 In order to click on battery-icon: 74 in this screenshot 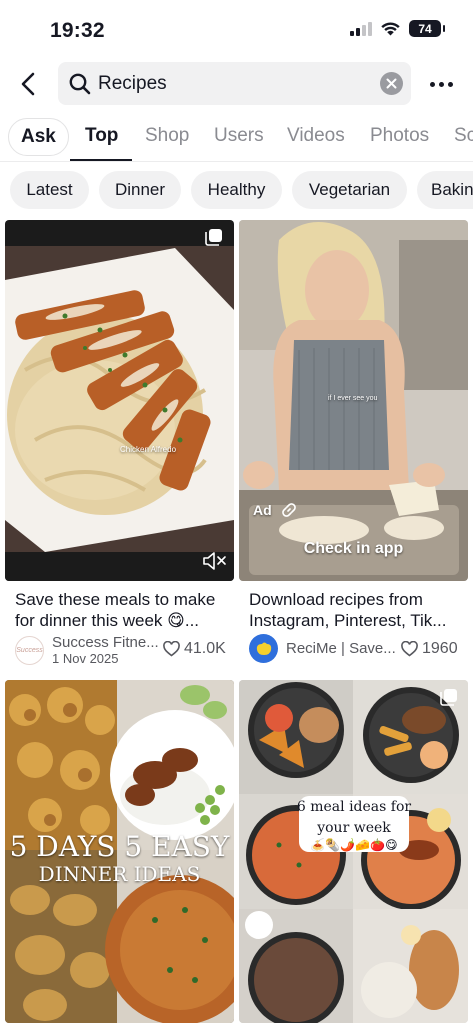, I will do `click(427, 28)`.